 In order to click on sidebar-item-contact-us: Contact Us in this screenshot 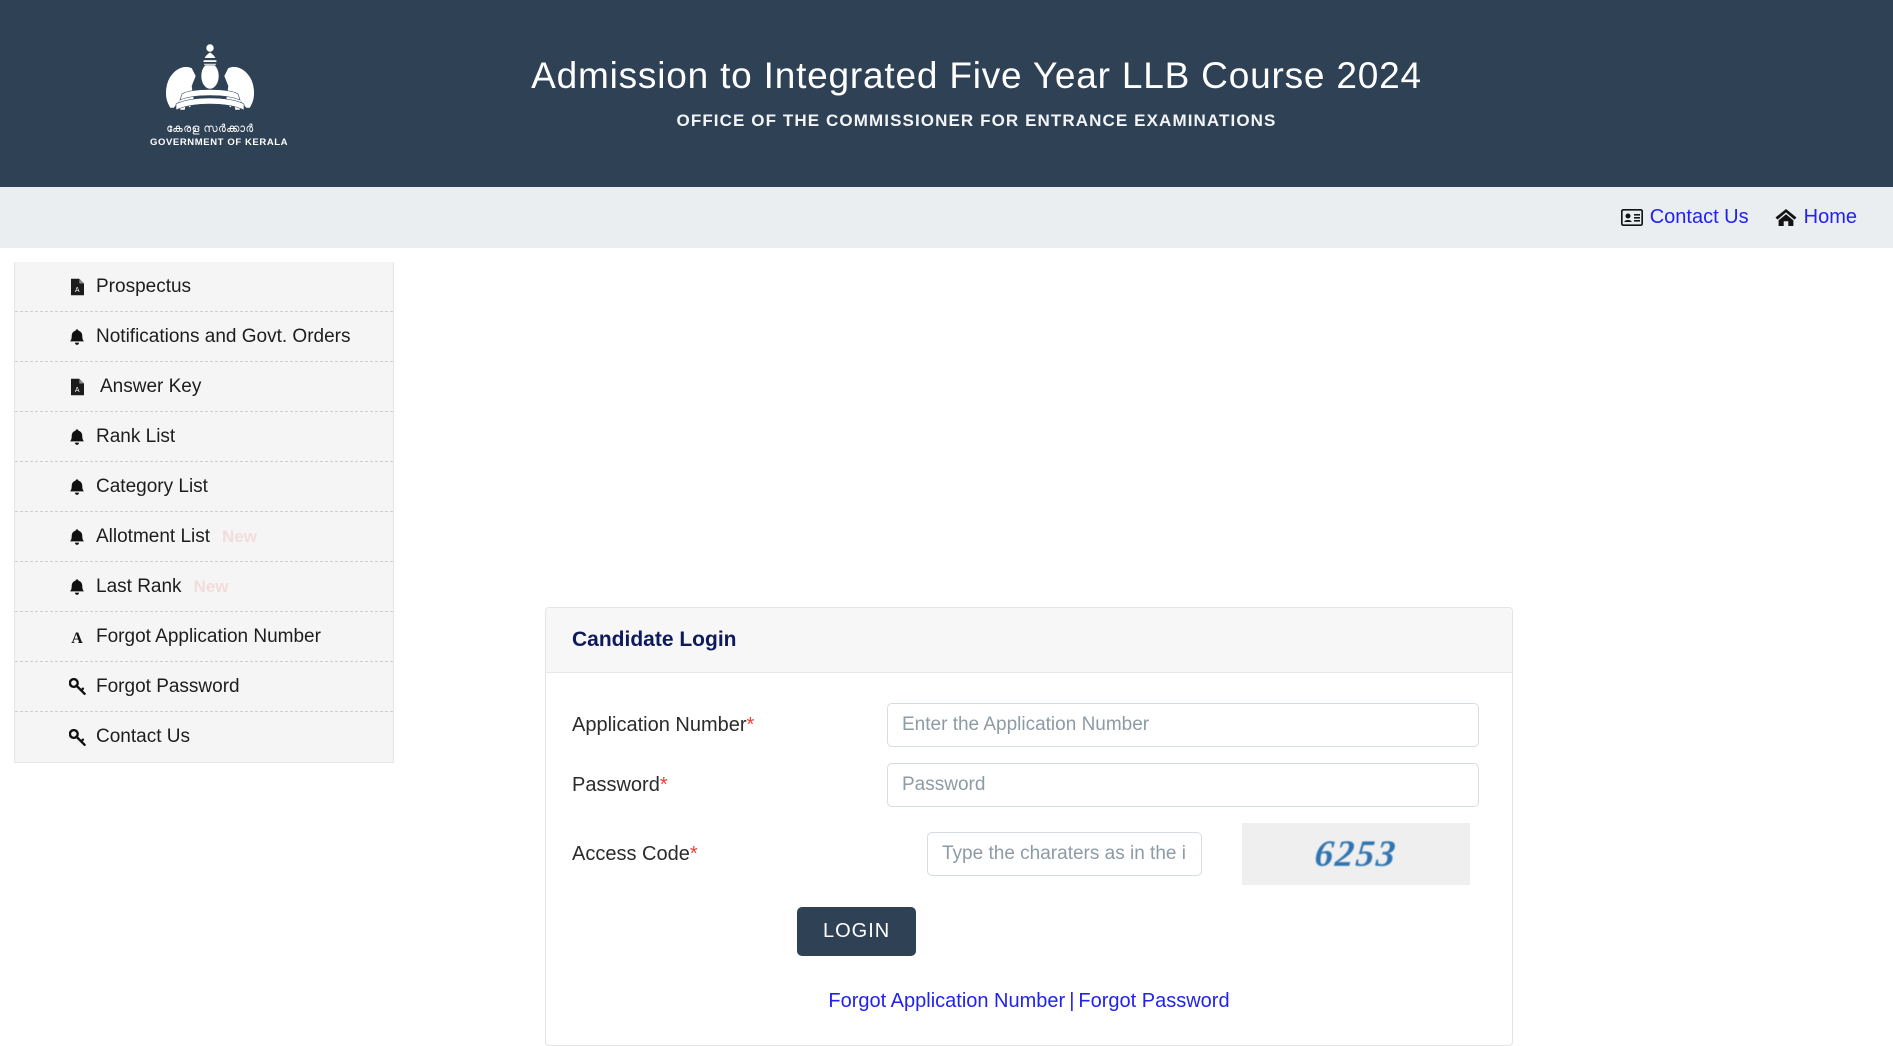, I will do `click(204, 737)`.